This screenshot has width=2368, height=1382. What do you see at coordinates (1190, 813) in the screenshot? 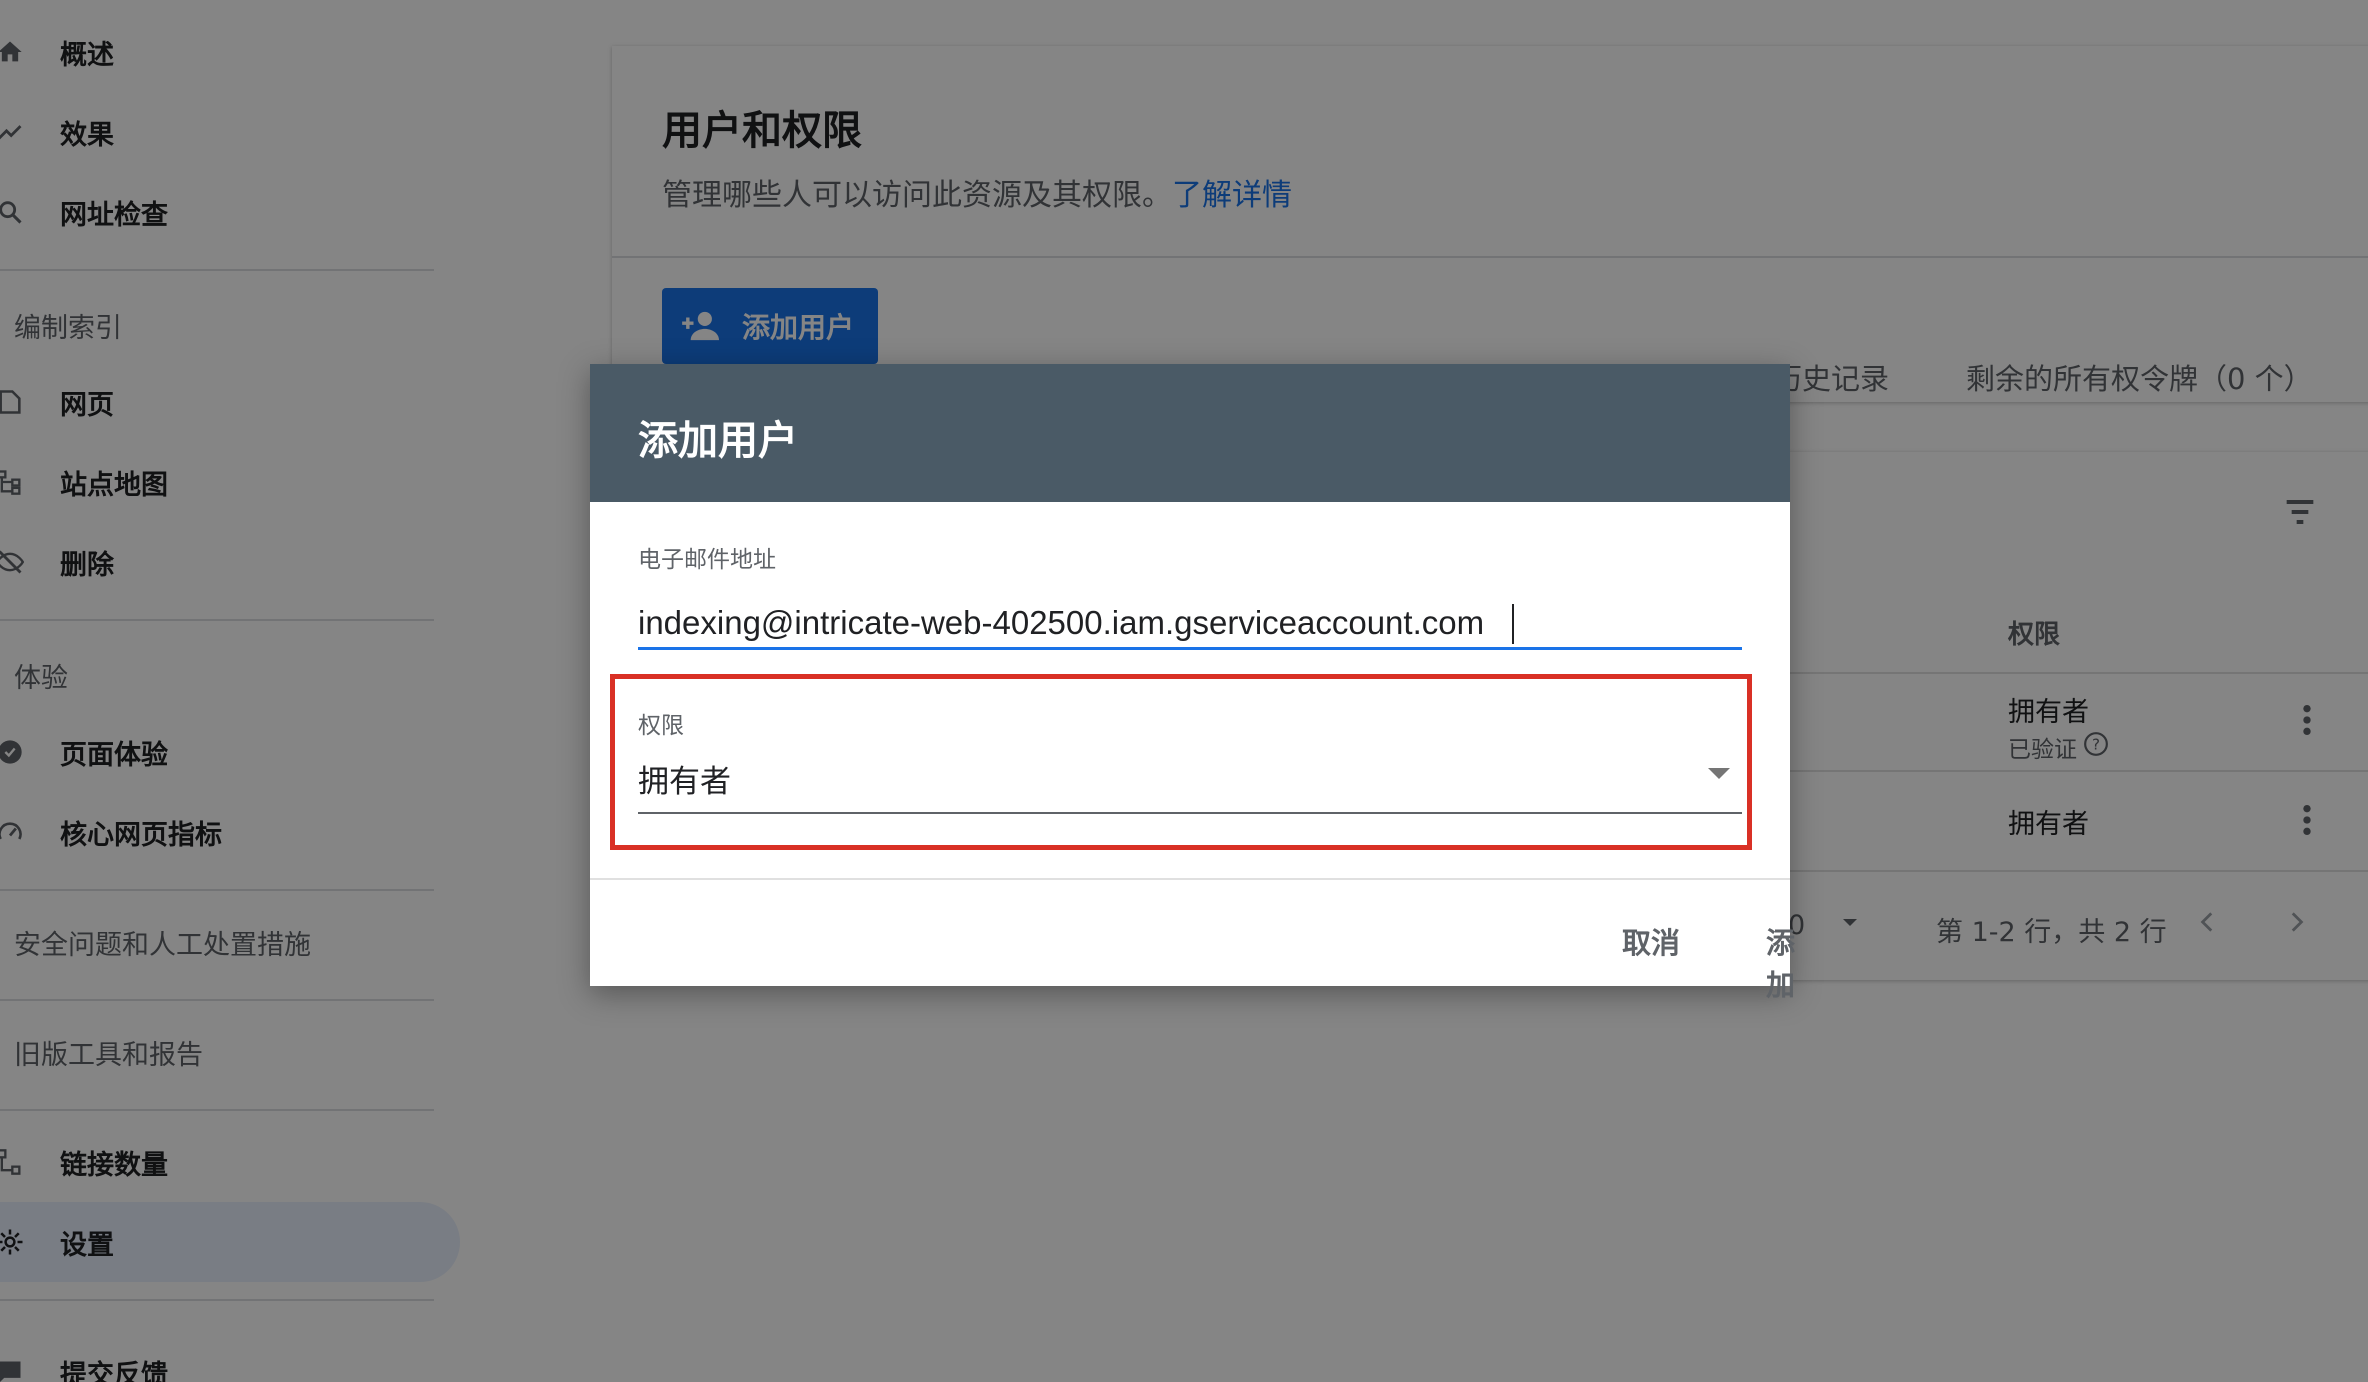
I see `select-underline` at bounding box center [1190, 813].